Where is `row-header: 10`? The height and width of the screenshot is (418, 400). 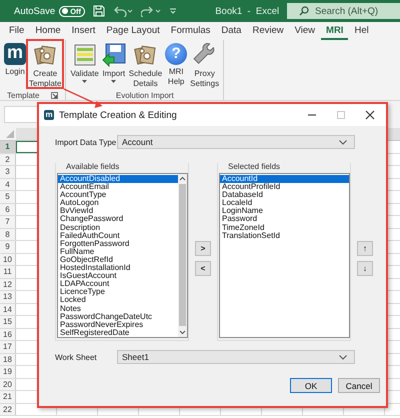 row-header: 10 is located at coordinates (8, 259).